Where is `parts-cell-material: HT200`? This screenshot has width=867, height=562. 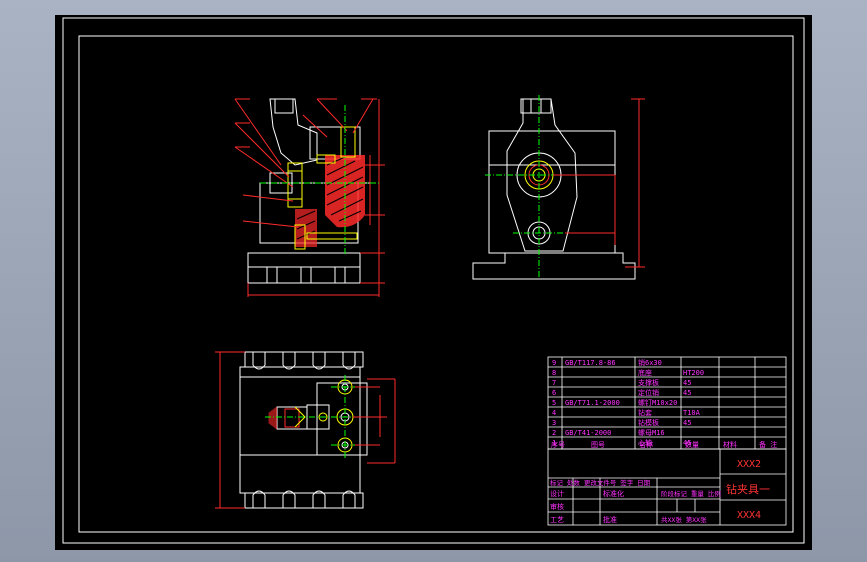
parts-cell-material: HT200 is located at coordinates (693, 373).